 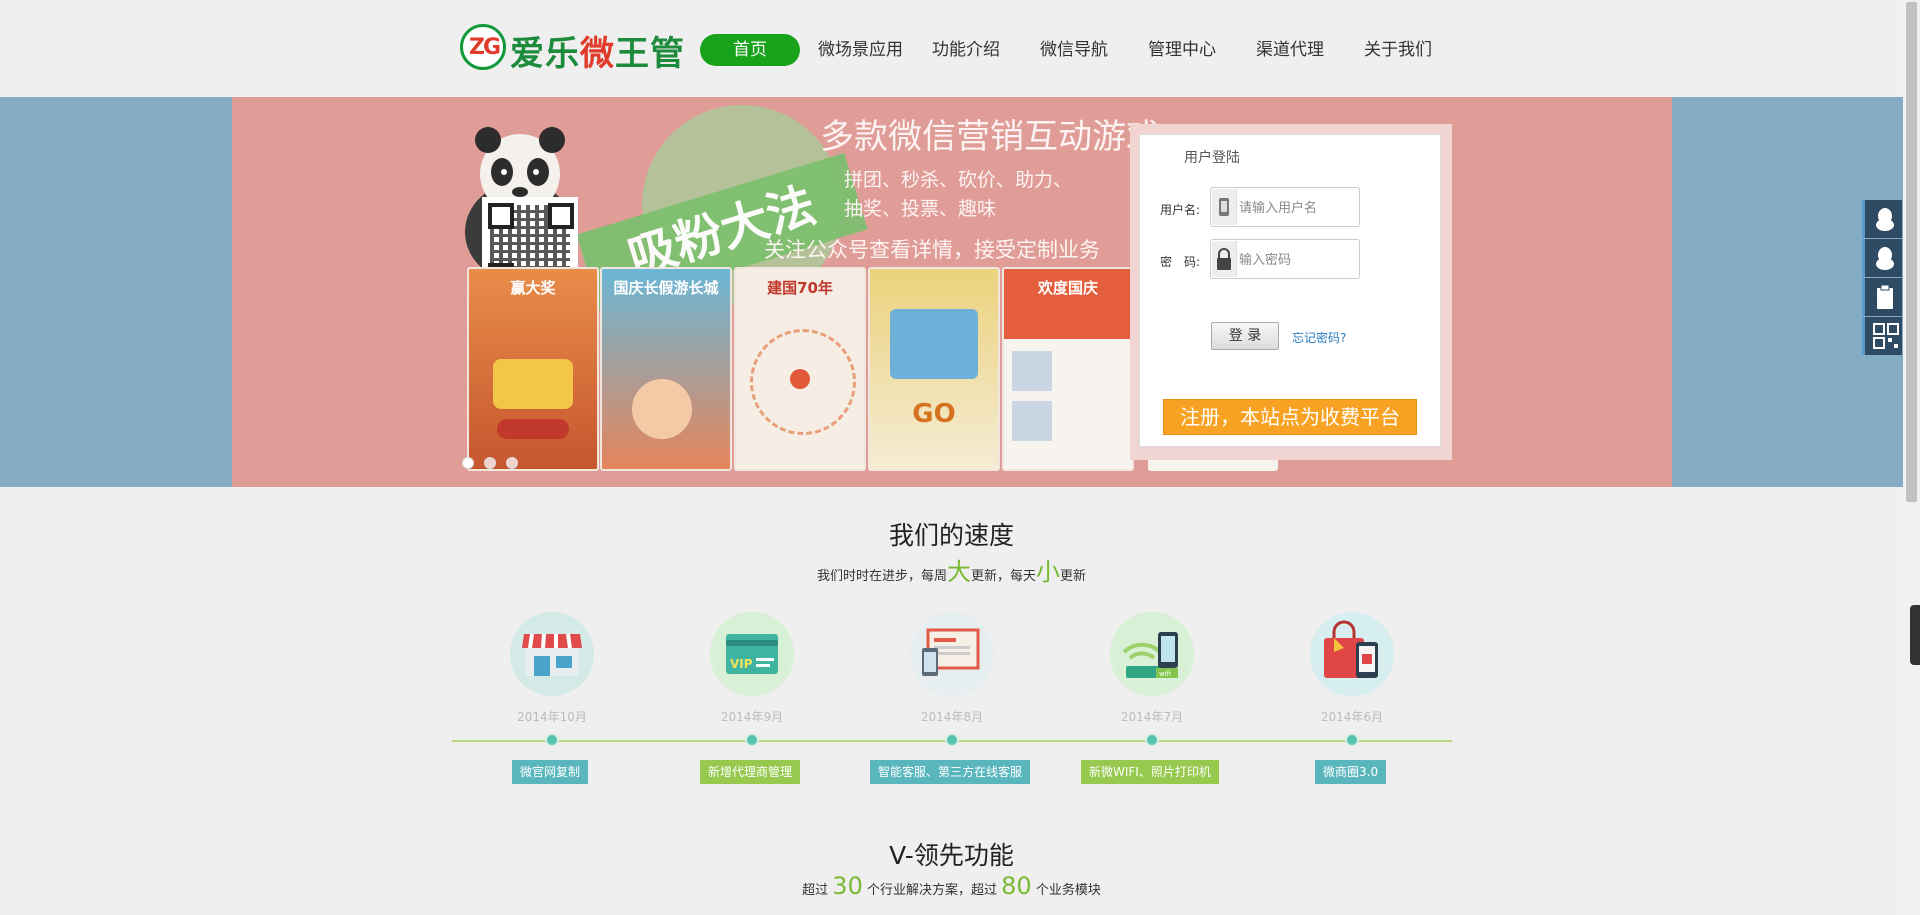 I want to click on timeline-date: 2014年10月, so click(x=552, y=717).